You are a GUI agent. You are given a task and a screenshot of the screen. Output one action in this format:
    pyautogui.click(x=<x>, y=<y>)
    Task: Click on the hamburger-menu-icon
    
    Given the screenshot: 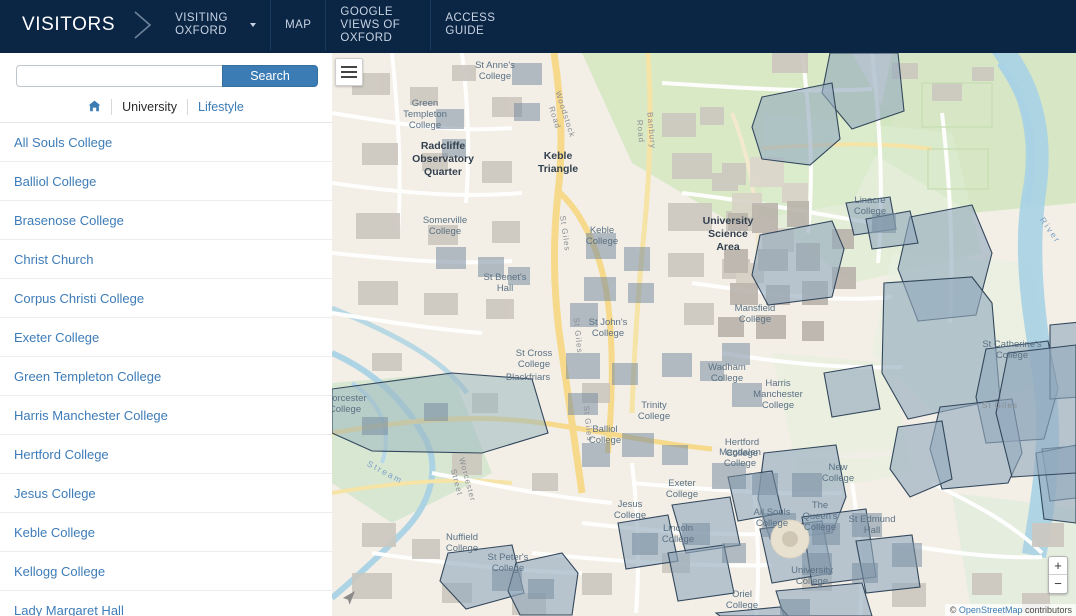 What is the action you would take?
    pyautogui.click(x=349, y=72)
    